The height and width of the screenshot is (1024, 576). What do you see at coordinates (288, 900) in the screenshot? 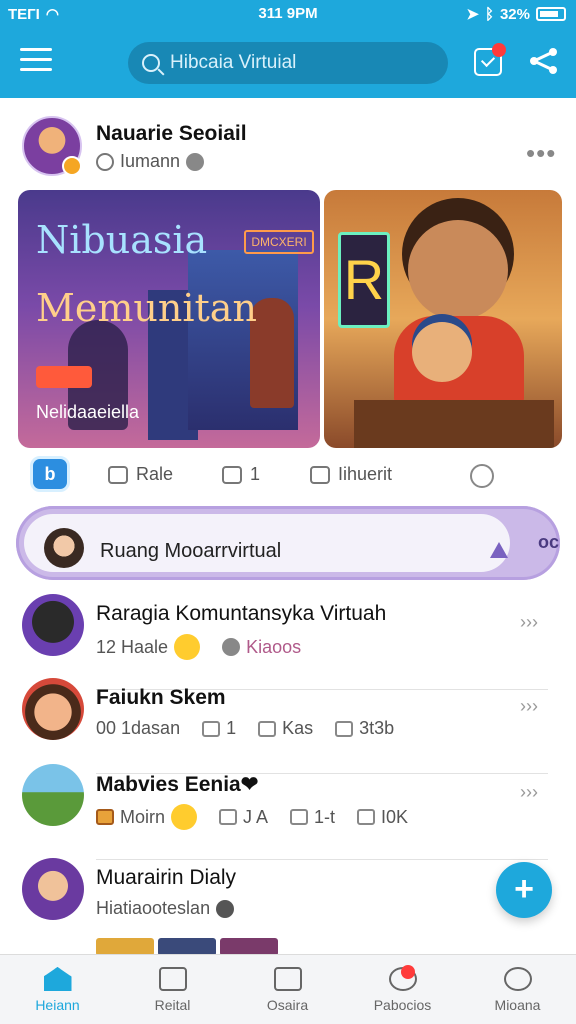
I see `list-item: Muarairin Dialy Hiatiaooteslan` at bounding box center [288, 900].